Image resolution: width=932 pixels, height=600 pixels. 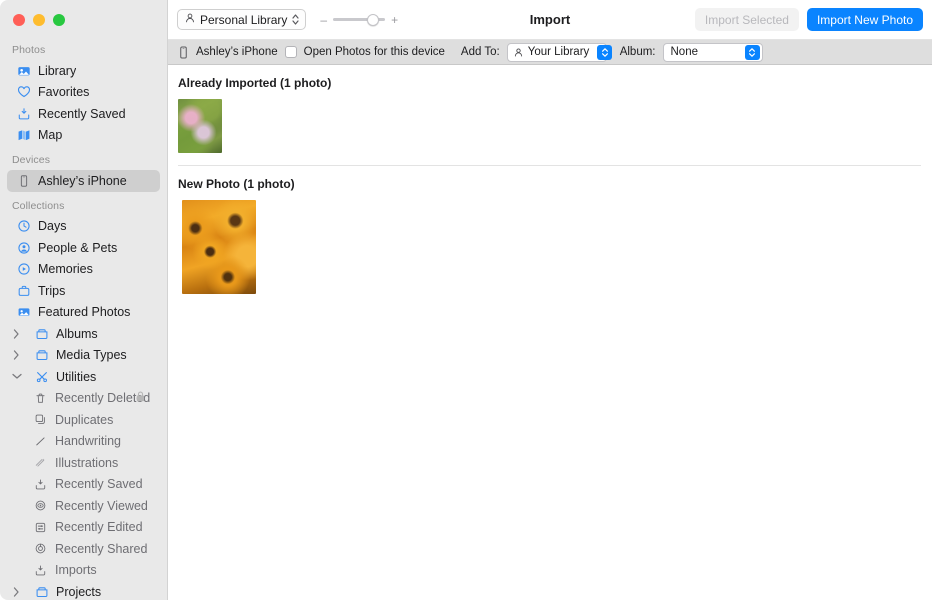 I want to click on sidebar-item-favorites: Favorites, so click(x=83, y=93).